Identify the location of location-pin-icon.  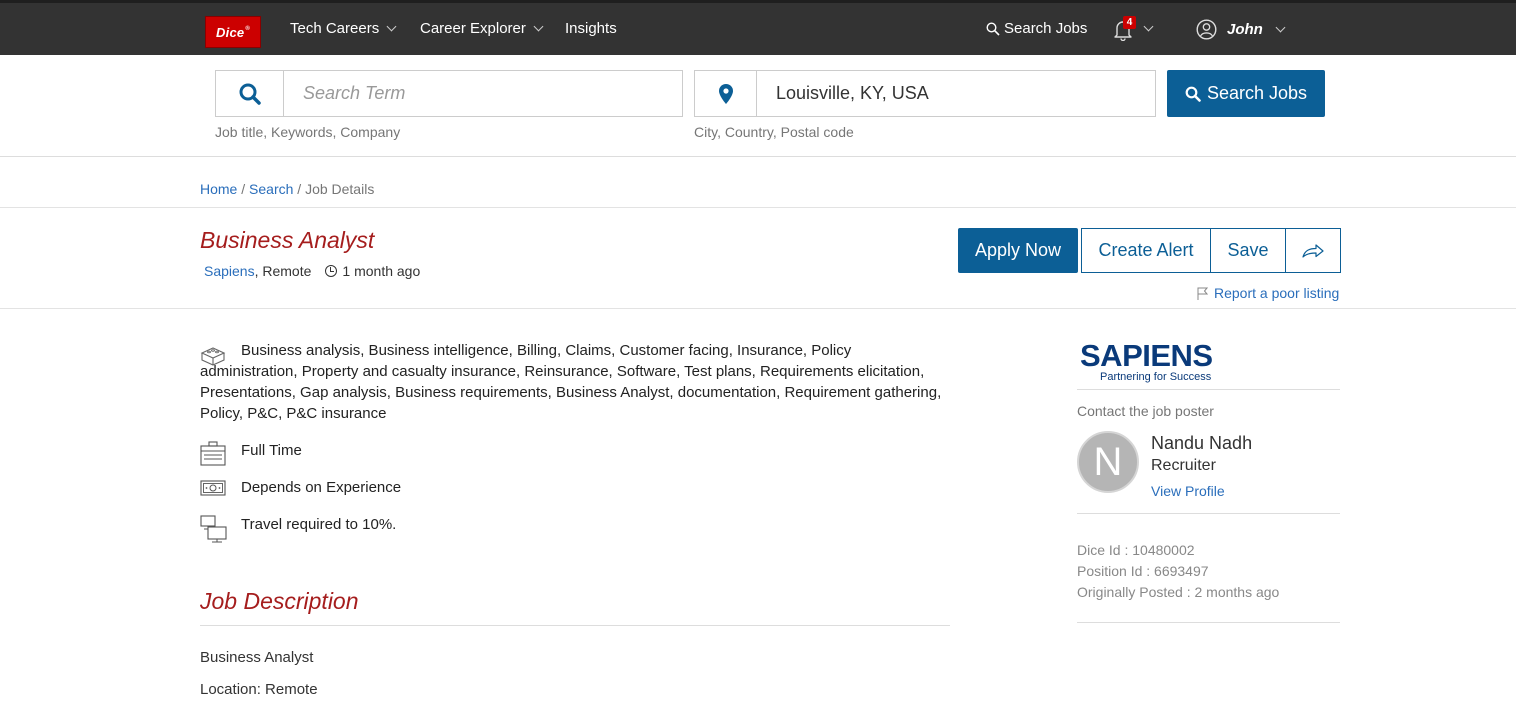
(725, 93).